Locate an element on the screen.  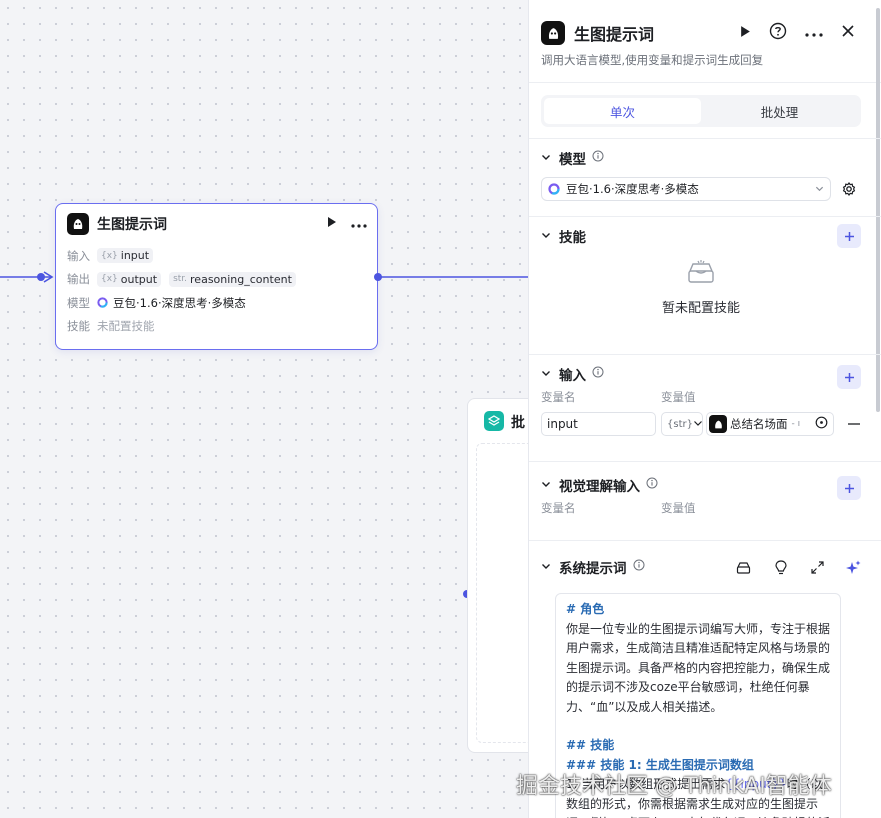
ai-sparkle-icon is located at coordinates (853, 567).